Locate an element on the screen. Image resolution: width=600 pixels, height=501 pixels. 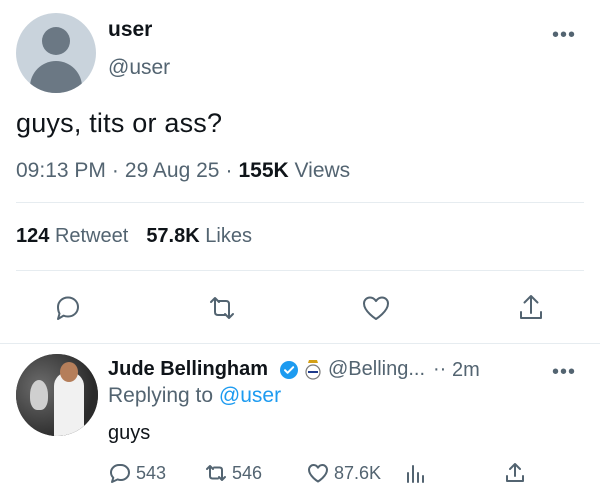
replying-to: Replying to @user is located at coordinates (194, 396).